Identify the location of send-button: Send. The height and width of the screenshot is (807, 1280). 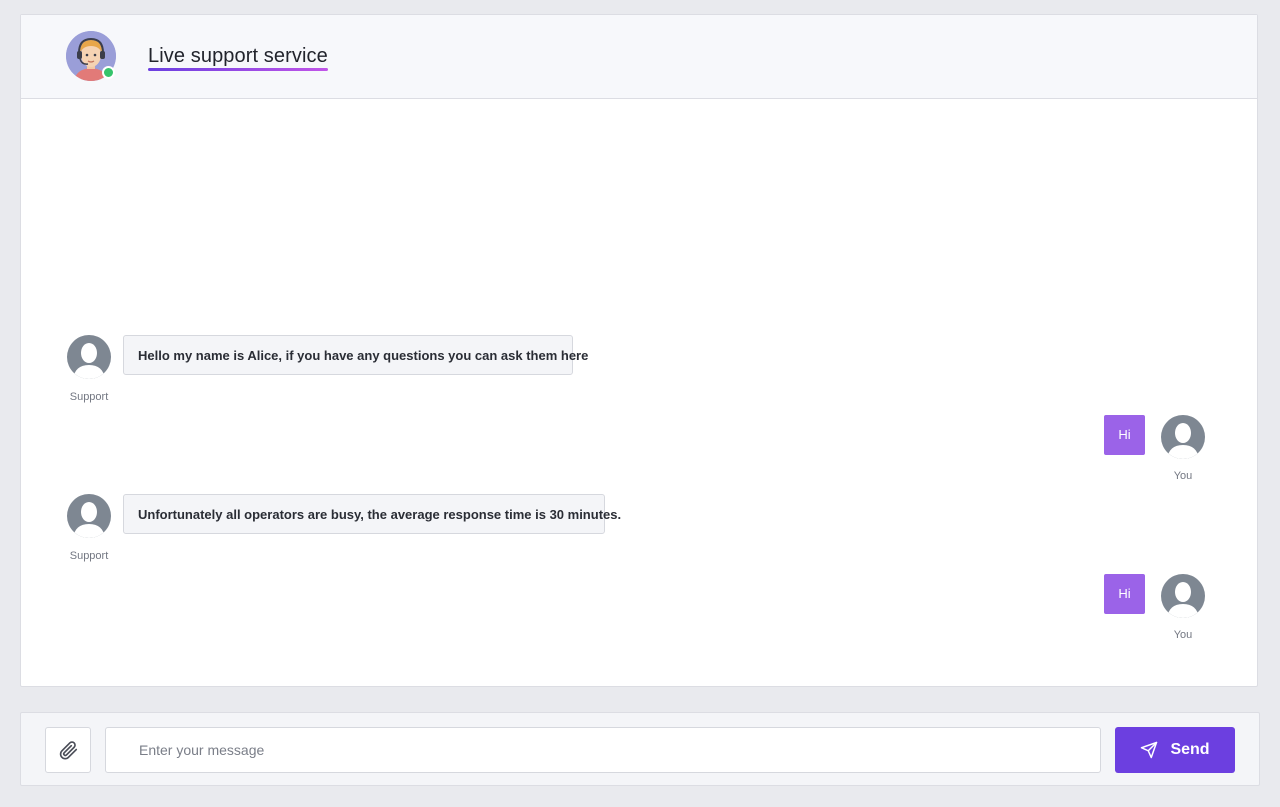
(1175, 750).